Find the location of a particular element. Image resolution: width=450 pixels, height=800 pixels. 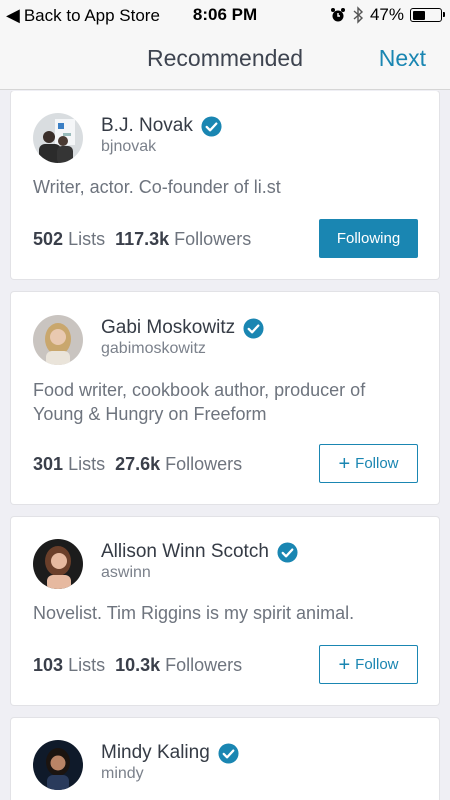

user-stats: 301 Lists 27.6k Followers is located at coordinates (137, 464).